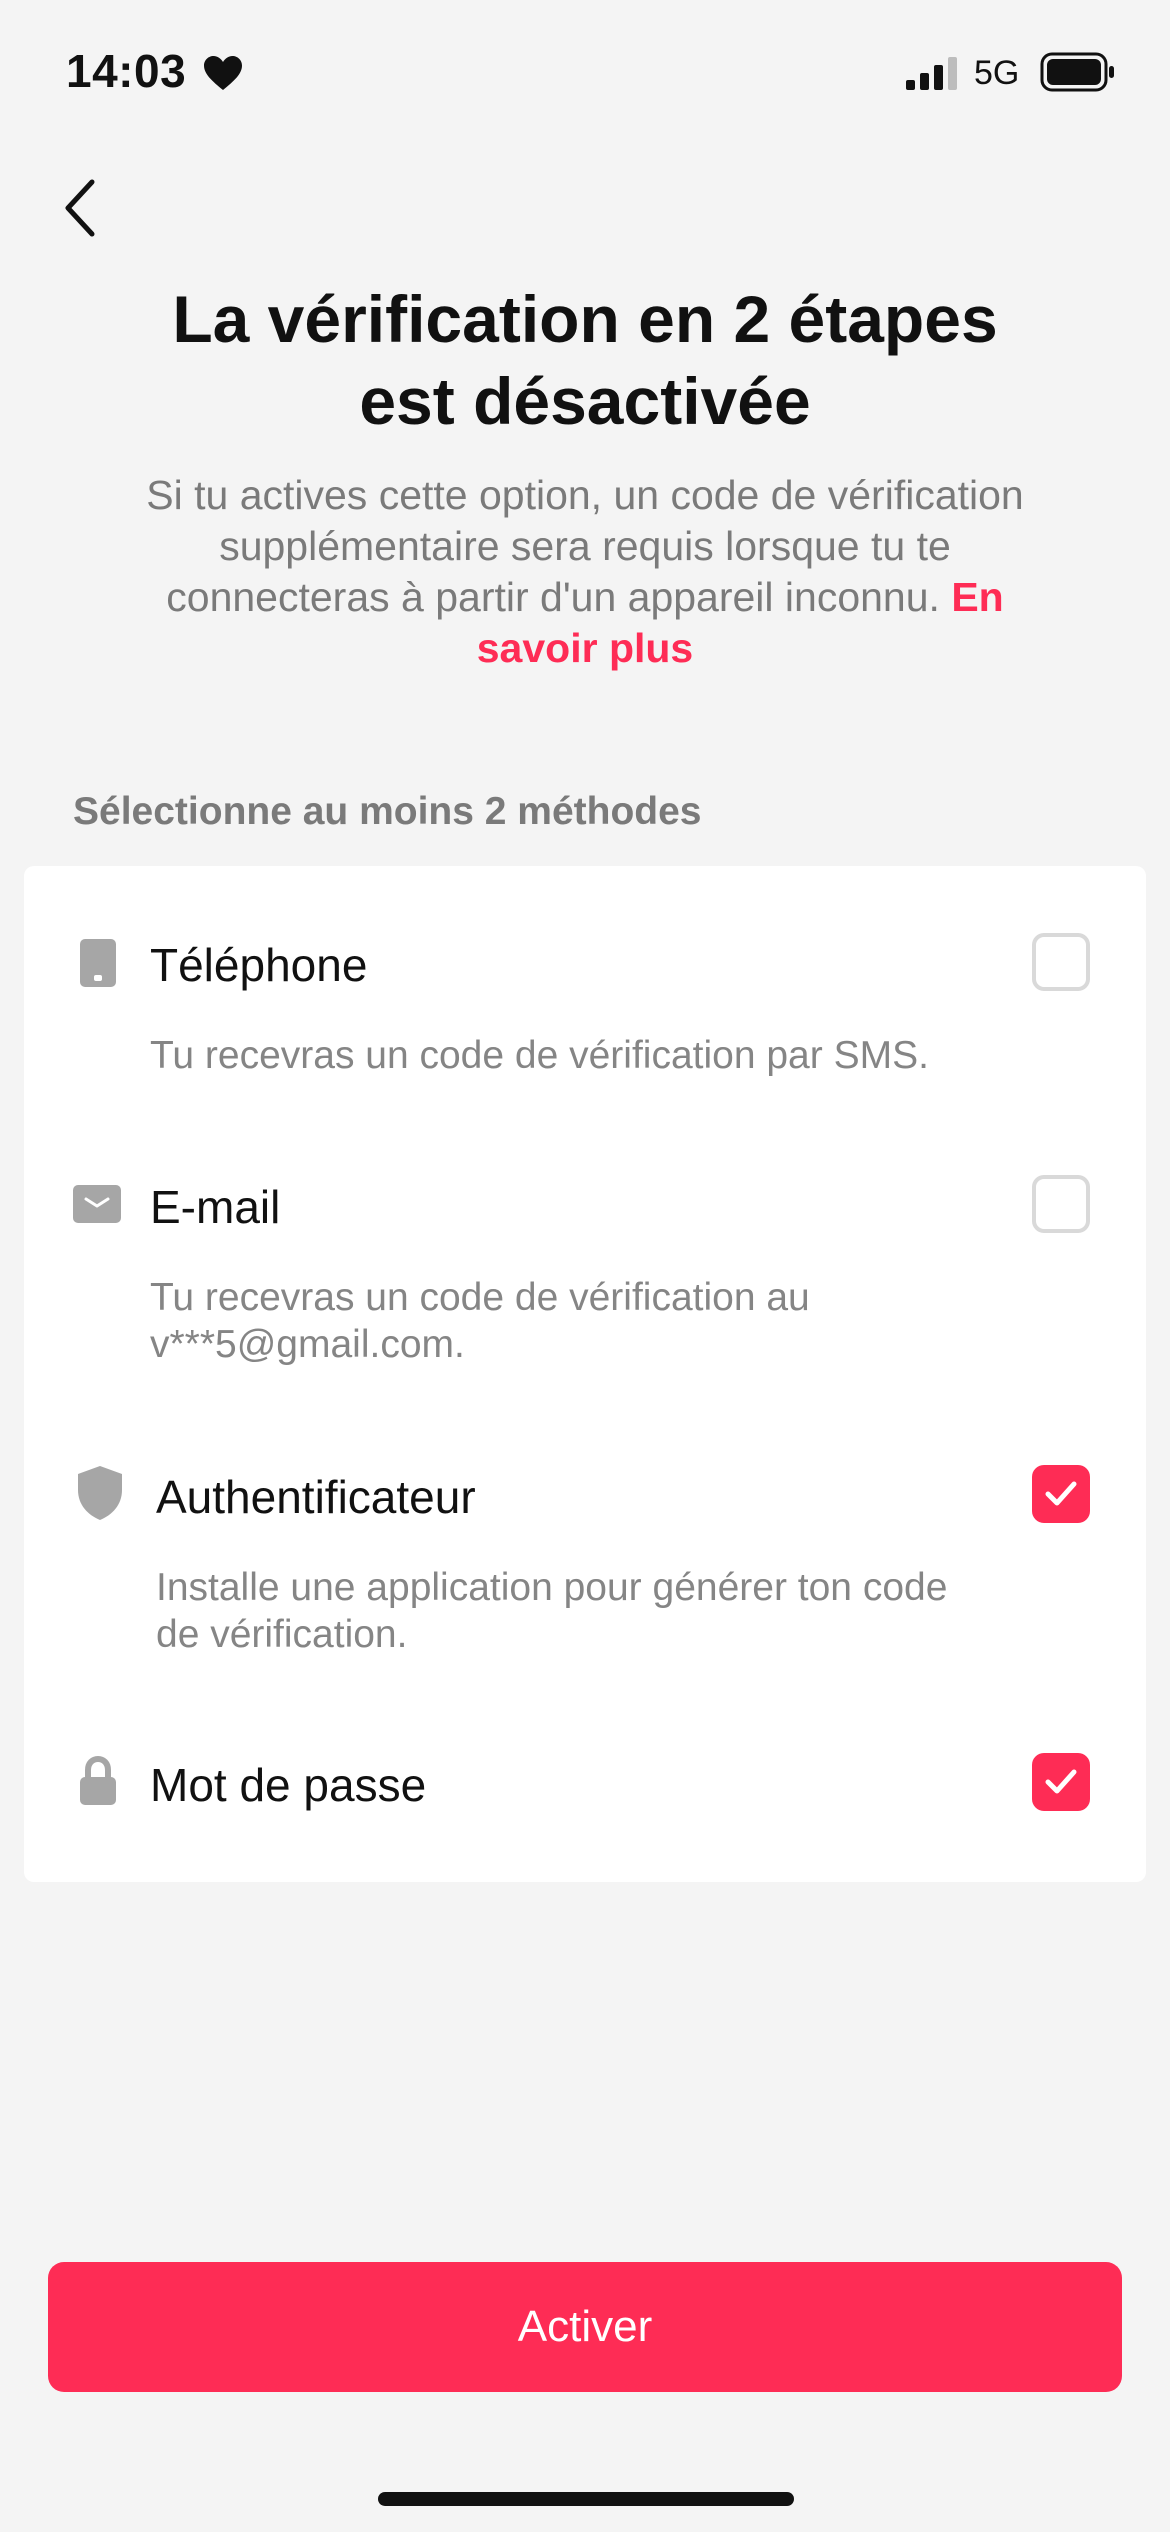 This screenshot has height=2532, width=1170. Describe the element at coordinates (98, 963) in the screenshot. I see `phone-icon` at that location.